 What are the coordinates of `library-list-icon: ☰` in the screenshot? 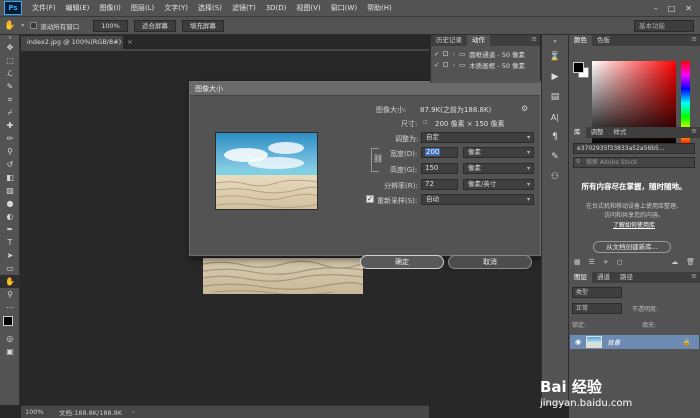 It's located at (592, 262).